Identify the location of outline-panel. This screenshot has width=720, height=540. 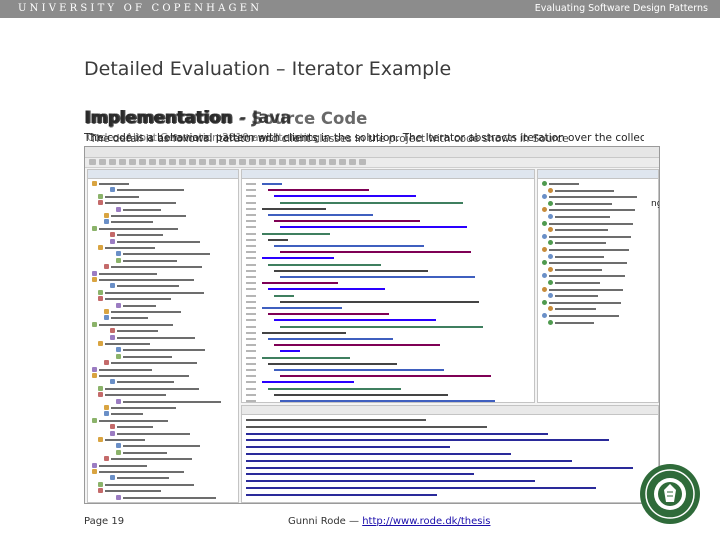
(598, 286).